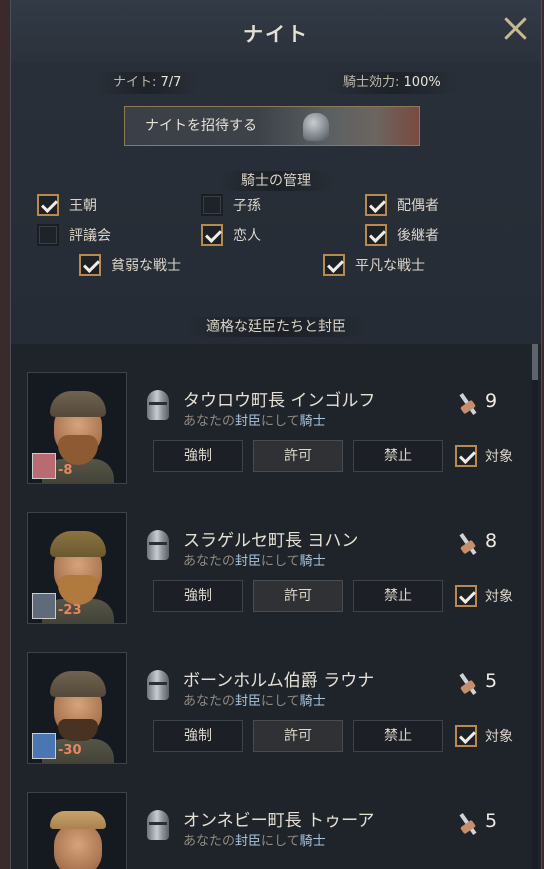  I want to click on filter-lover: 恋人, so click(231, 235).